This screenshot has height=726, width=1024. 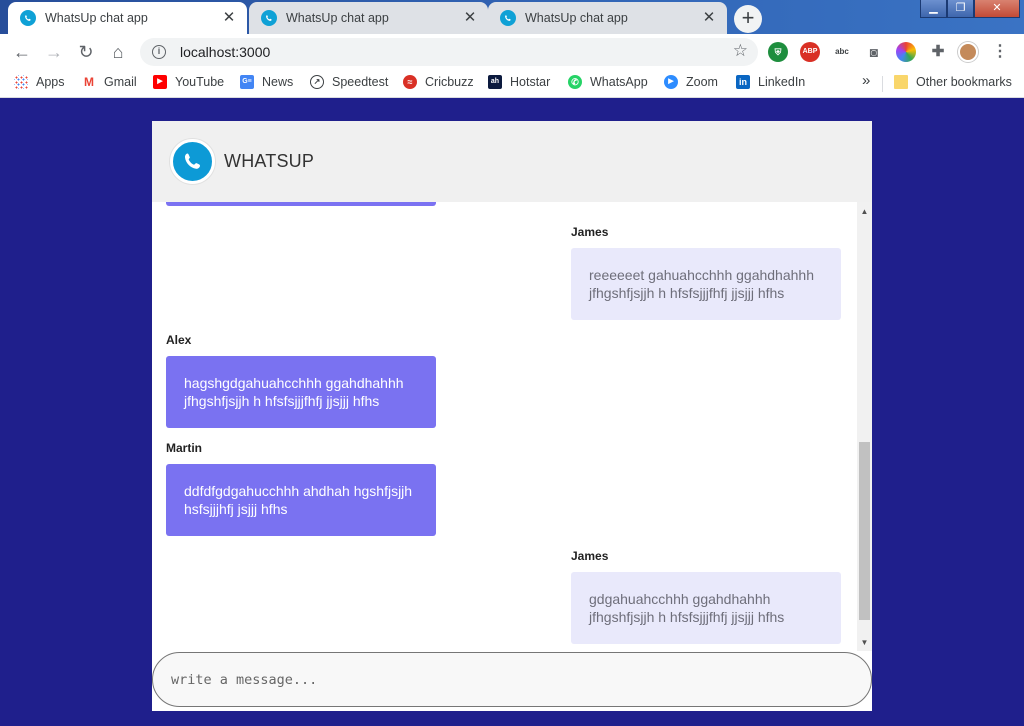 I want to click on overflow-chevron-icon: », so click(x=866, y=80).